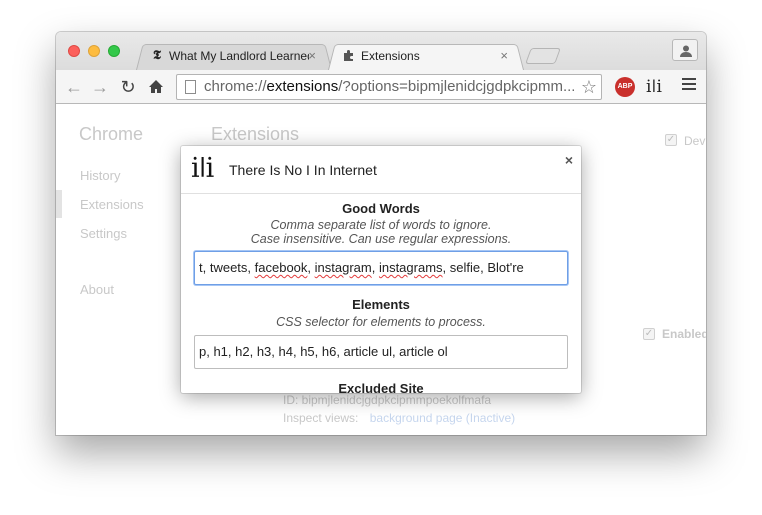 This screenshot has width=762, height=515. Describe the element at coordinates (684, 334) in the screenshot. I see `enabled-label: Enabled` at that location.